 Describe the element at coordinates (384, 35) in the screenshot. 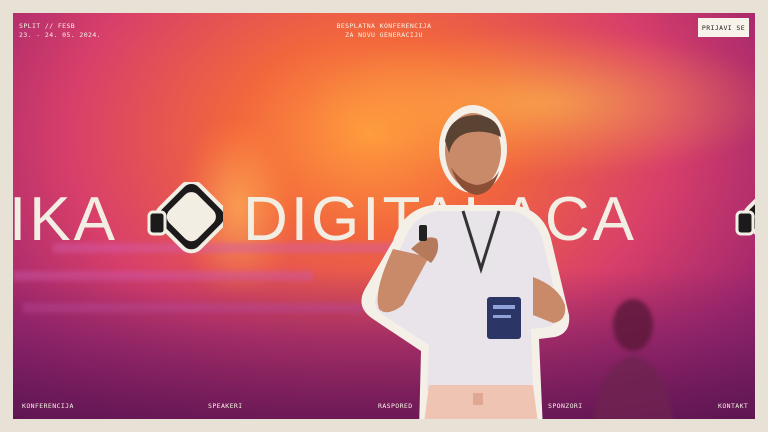

I see `tagline-line-2: ZA NOVU GENERACIJU` at that location.